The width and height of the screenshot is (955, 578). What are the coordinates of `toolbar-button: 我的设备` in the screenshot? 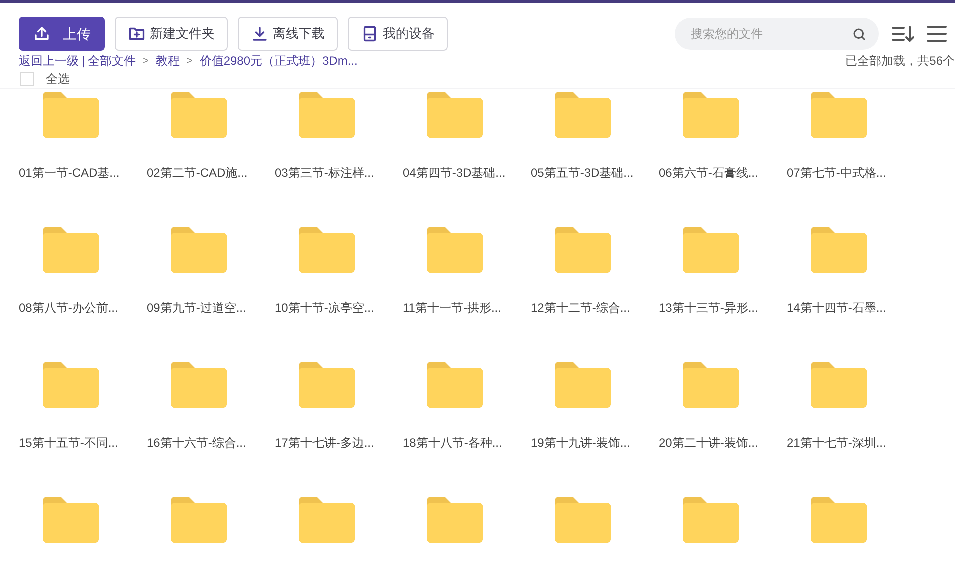 It's located at (398, 34).